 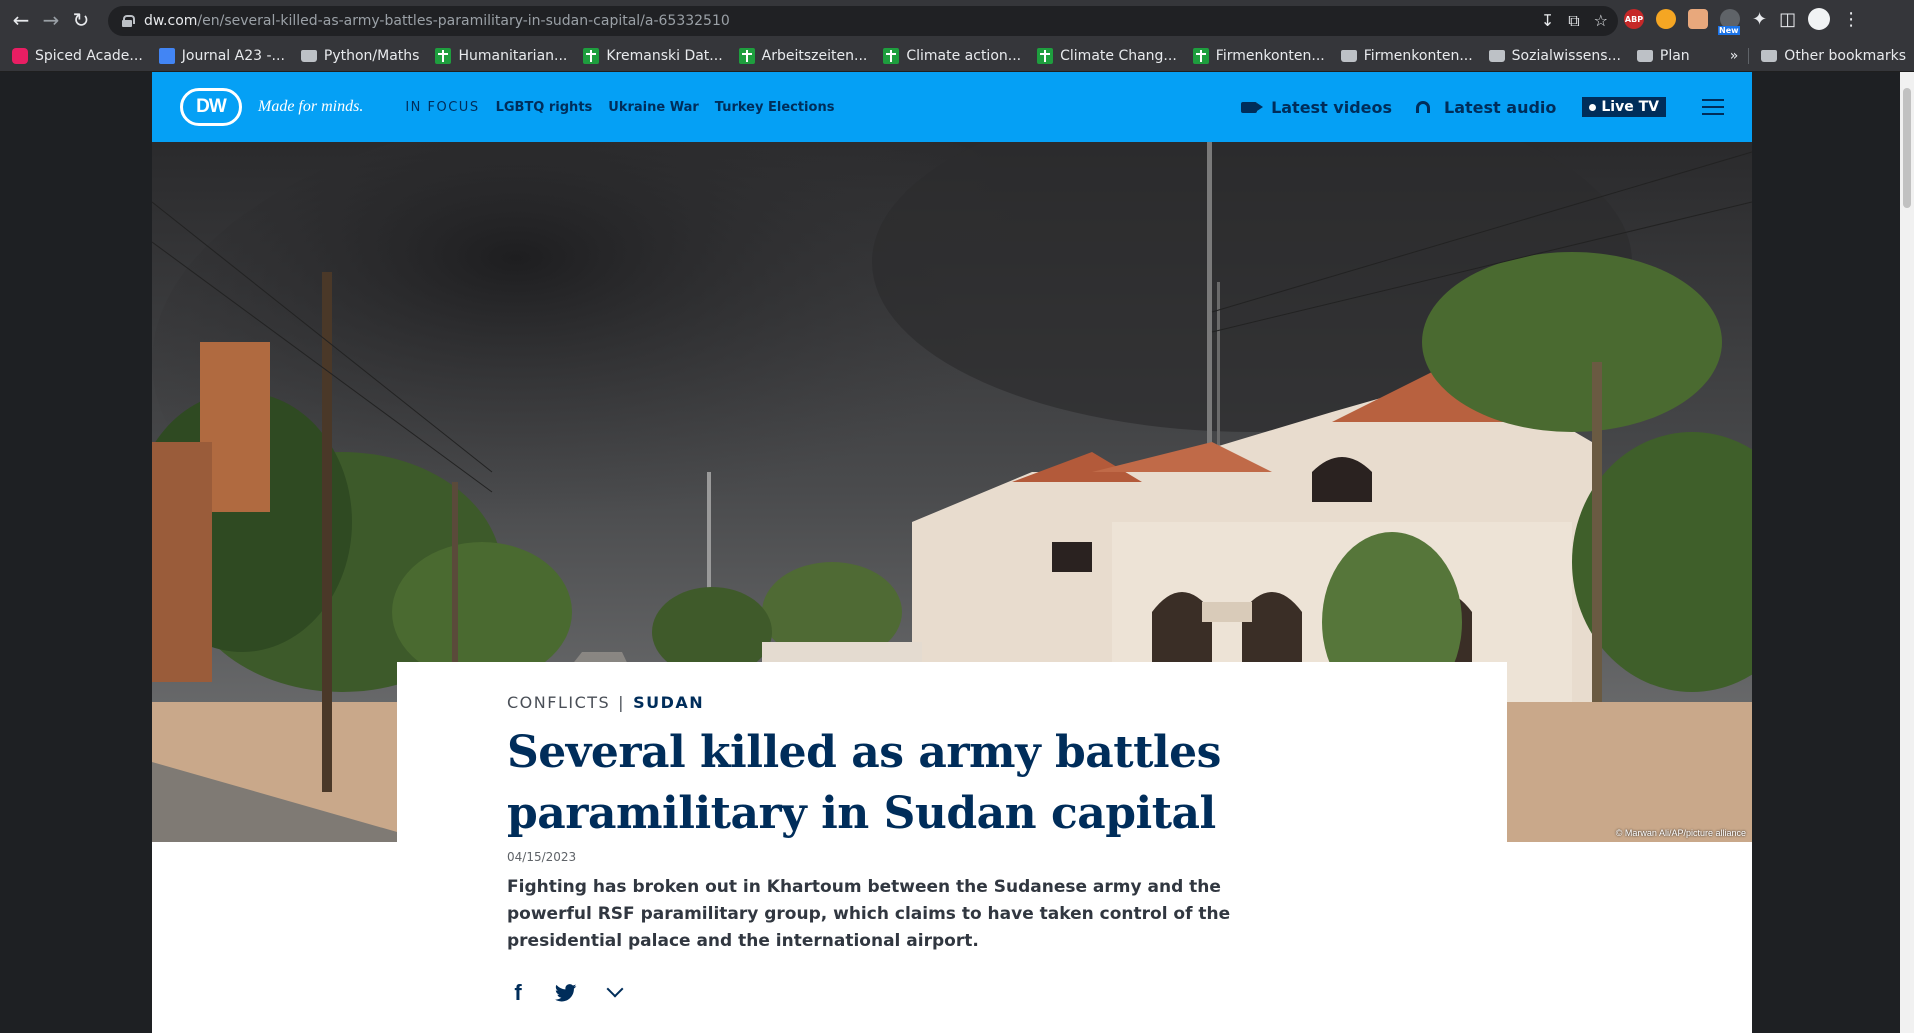 What do you see at coordinates (1819, 19) in the screenshot?
I see `profile-avatar` at bounding box center [1819, 19].